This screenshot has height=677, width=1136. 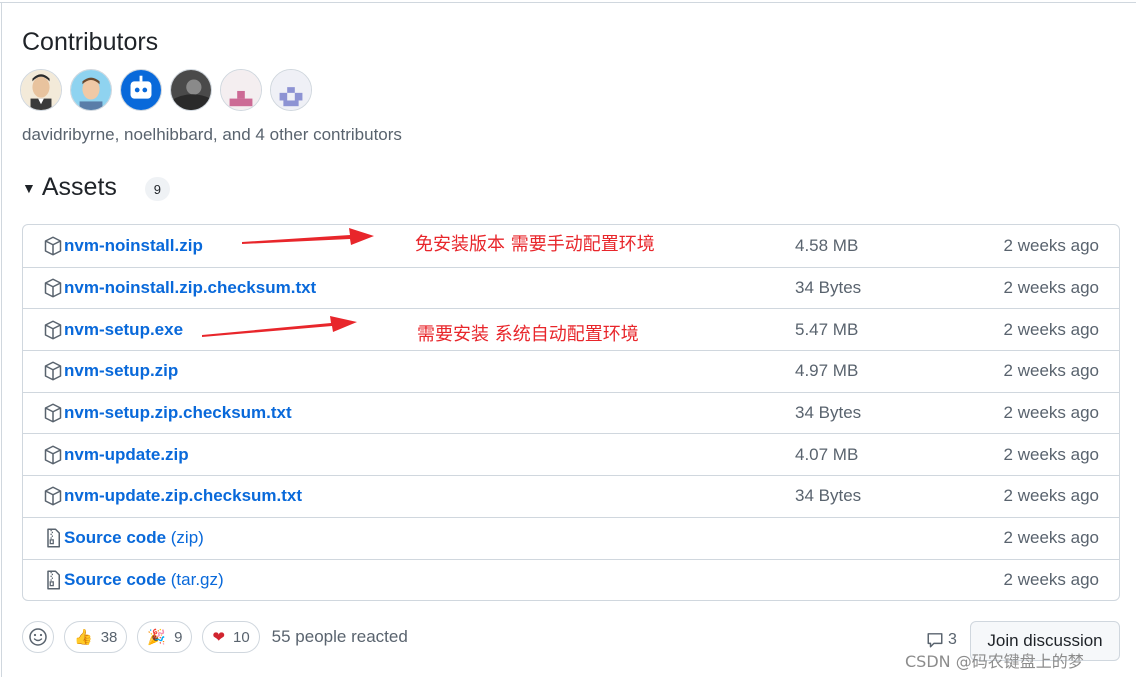 I want to click on reactions-summary: 55 people reacted, so click(x=339, y=636).